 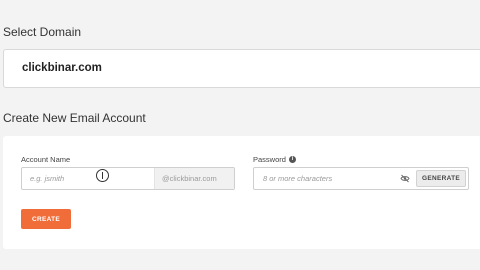 I want to click on password-label-row: Password i, so click(x=274, y=159).